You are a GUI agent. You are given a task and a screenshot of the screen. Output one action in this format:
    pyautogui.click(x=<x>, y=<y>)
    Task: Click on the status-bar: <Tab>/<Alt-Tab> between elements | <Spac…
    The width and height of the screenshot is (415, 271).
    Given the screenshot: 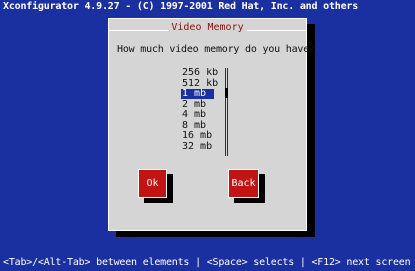 What is the action you would take?
    pyautogui.click(x=207, y=262)
    